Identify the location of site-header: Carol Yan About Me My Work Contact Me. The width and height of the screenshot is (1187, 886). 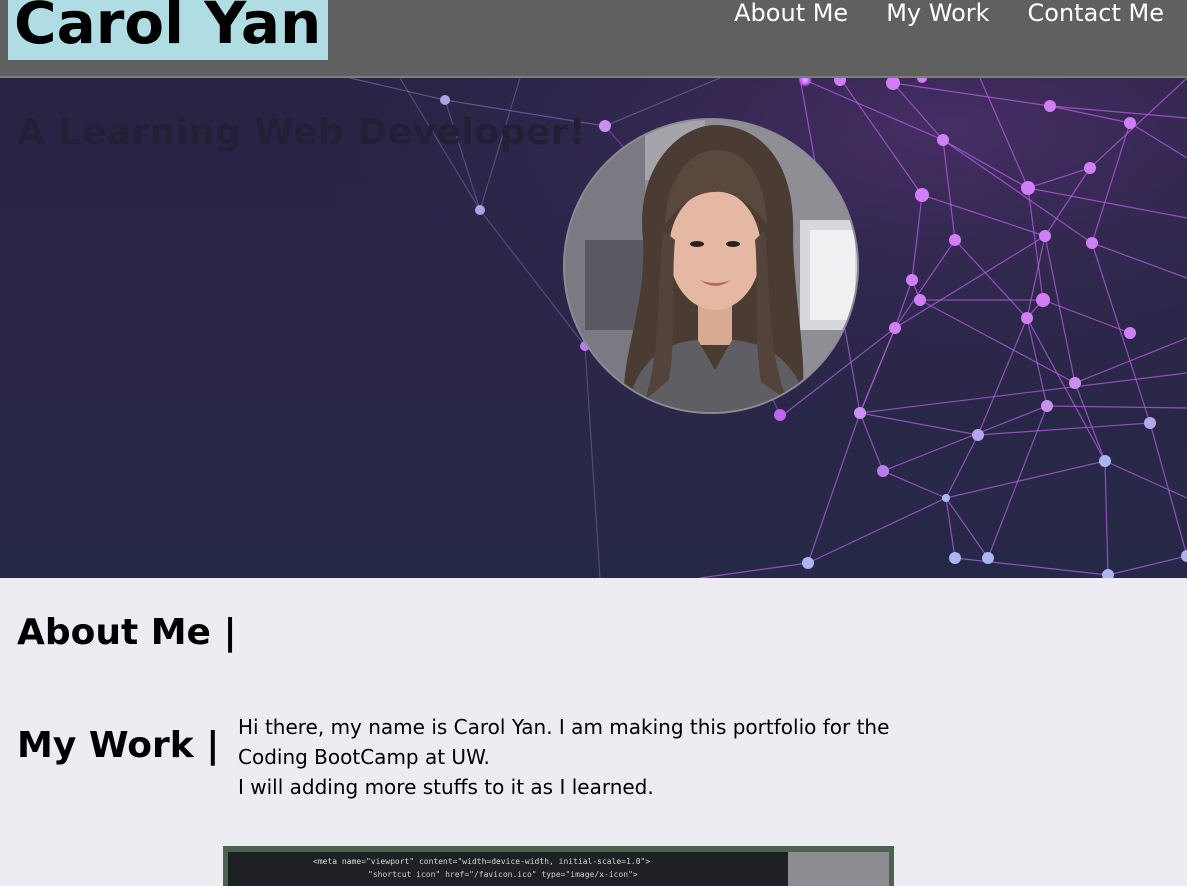
(593, 39).